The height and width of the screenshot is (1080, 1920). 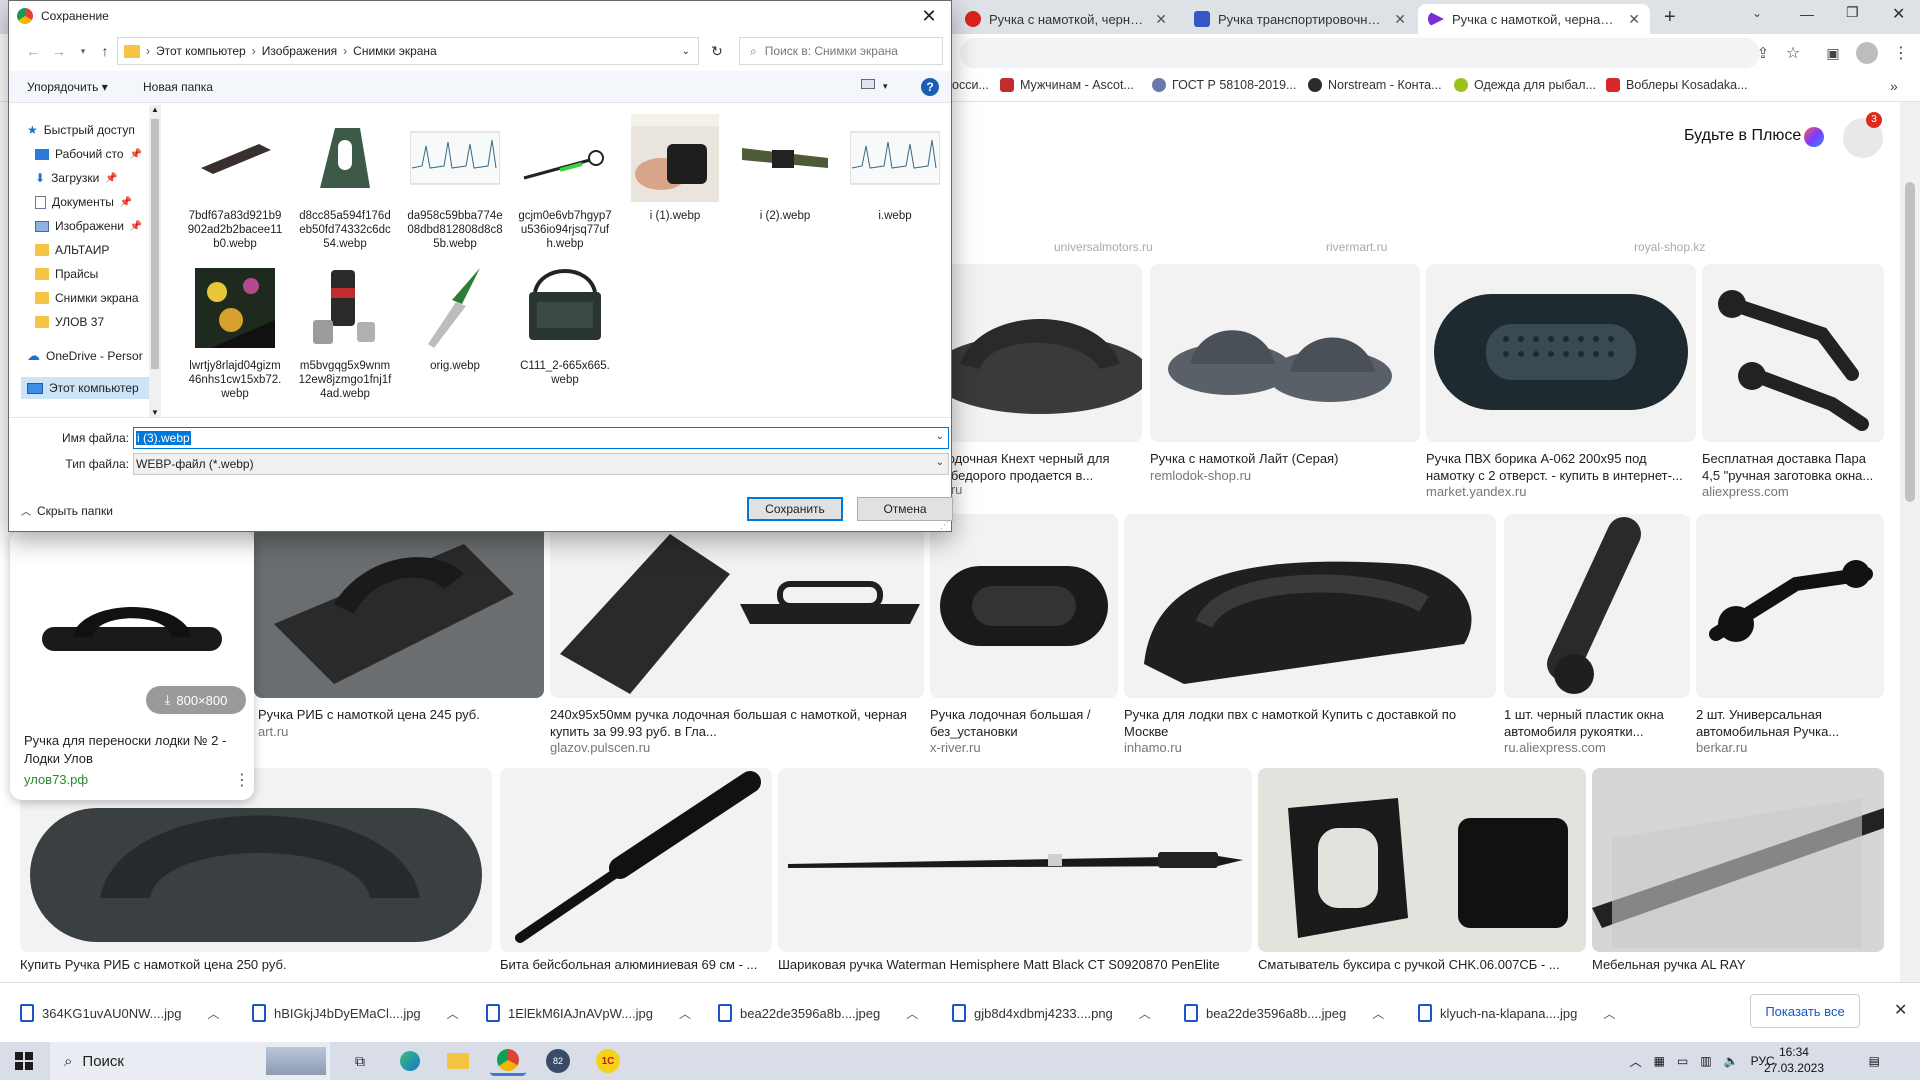 What do you see at coordinates (91, 274) in the screenshot?
I see `nav-item-folder: Прайсы` at bounding box center [91, 274].